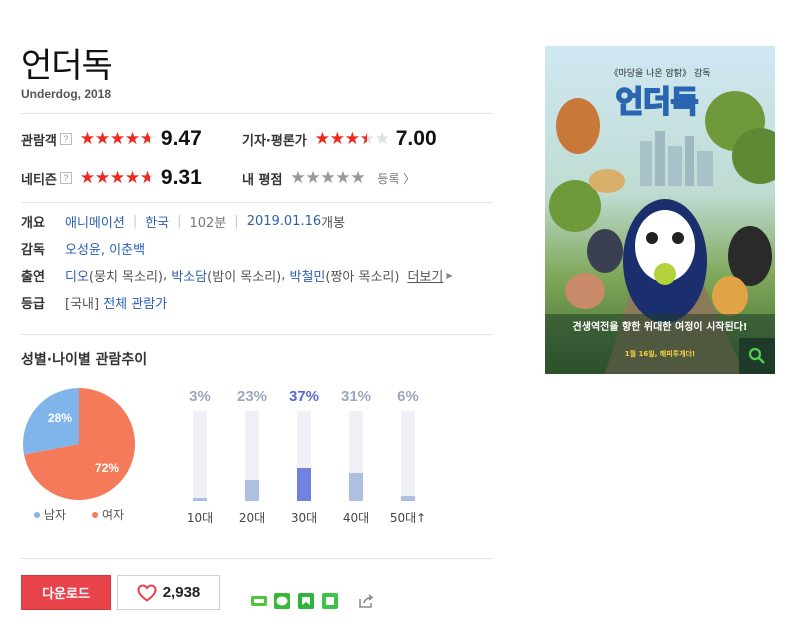 This screenshot has height=632, width=800. What do you see at coordinates (330, 601) in the screenshot?
I see `naver-cafe-icon` at bounding box center [330, 601].